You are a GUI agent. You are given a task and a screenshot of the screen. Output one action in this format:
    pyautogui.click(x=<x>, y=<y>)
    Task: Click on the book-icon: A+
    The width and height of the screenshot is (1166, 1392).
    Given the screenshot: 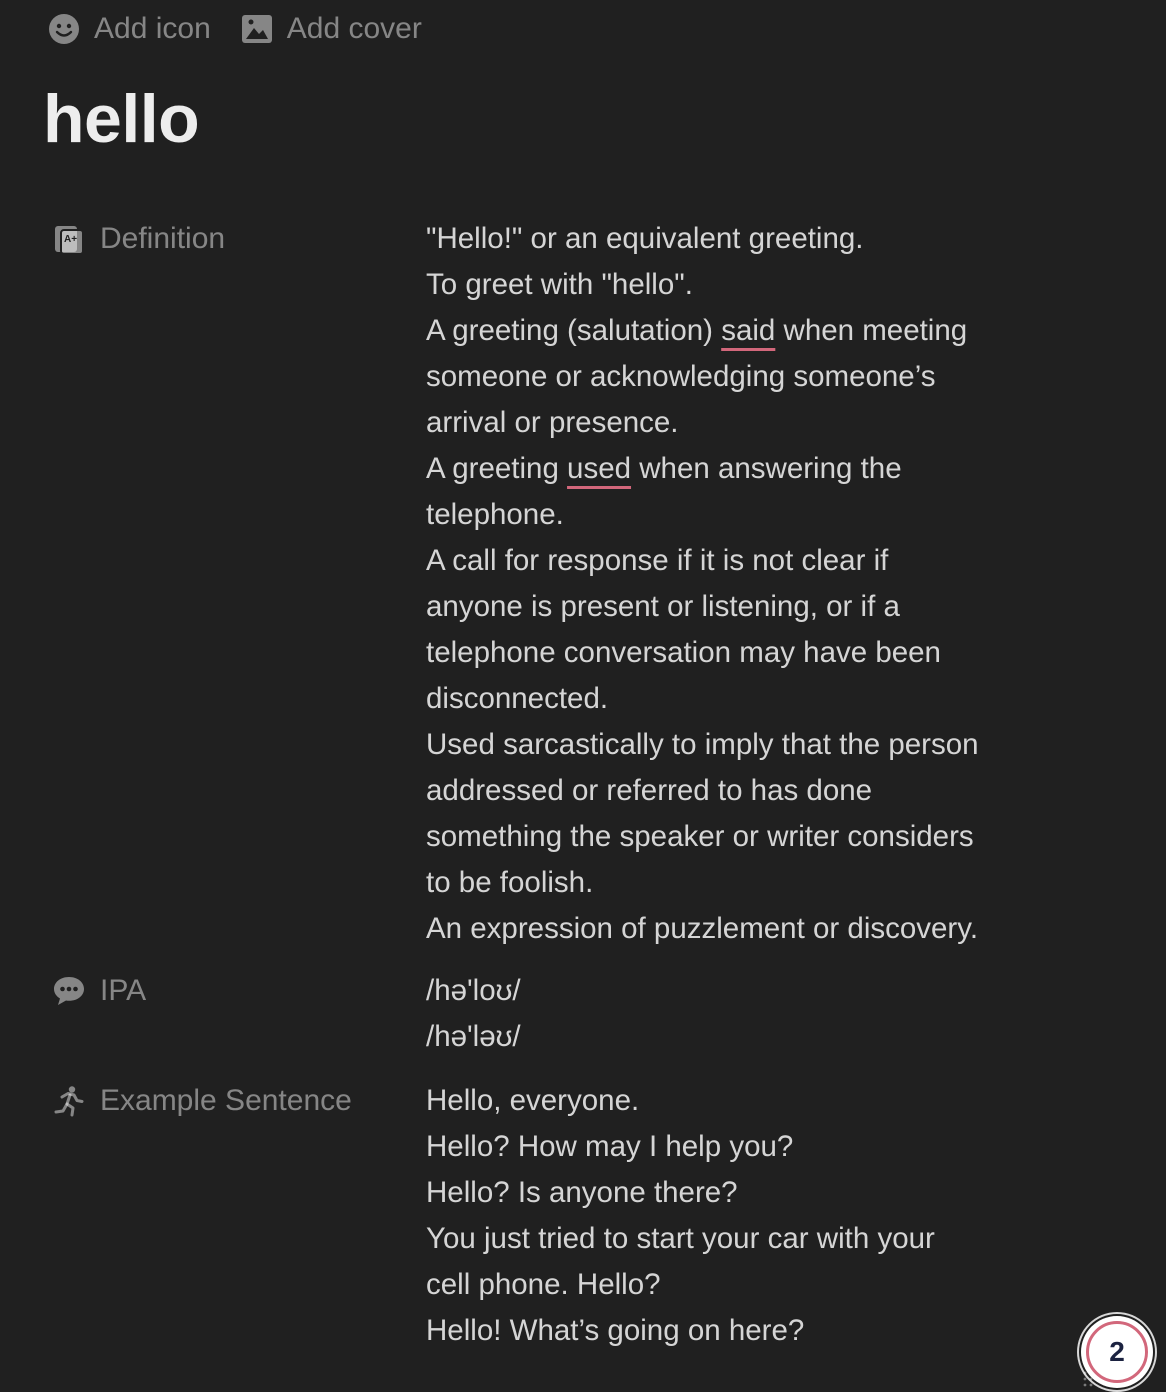 What is the action you would take?
    pyautogui.click(x=69, y=239)
    